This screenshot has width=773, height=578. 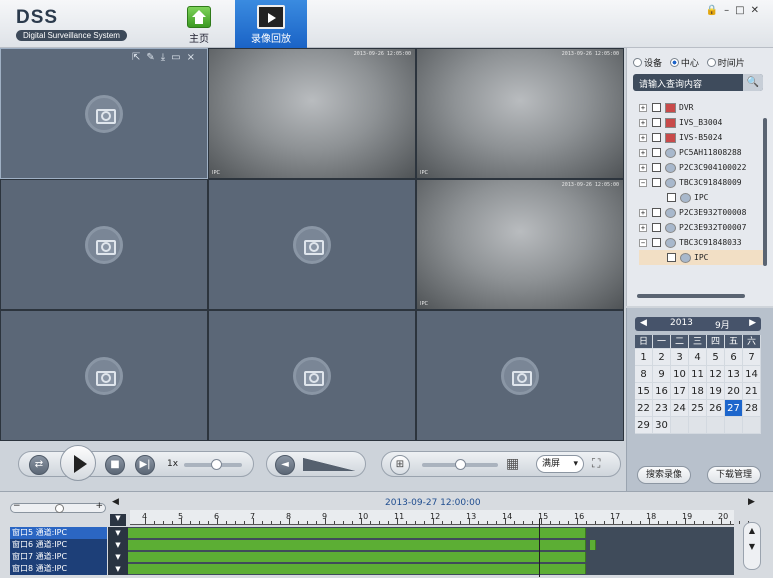 What do you see at coordinates (17, 506) in the screenshot?
I see `zoom-out-icon: −` at bounding box center [17, 506].